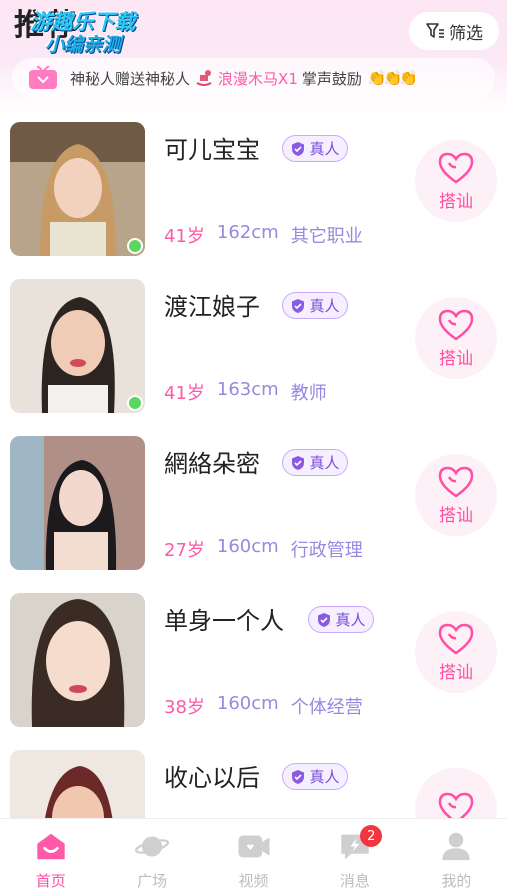  Describe the element at coordinates (224, 618) in the screenshot. I see `user-name: 单身一个人` at that location.